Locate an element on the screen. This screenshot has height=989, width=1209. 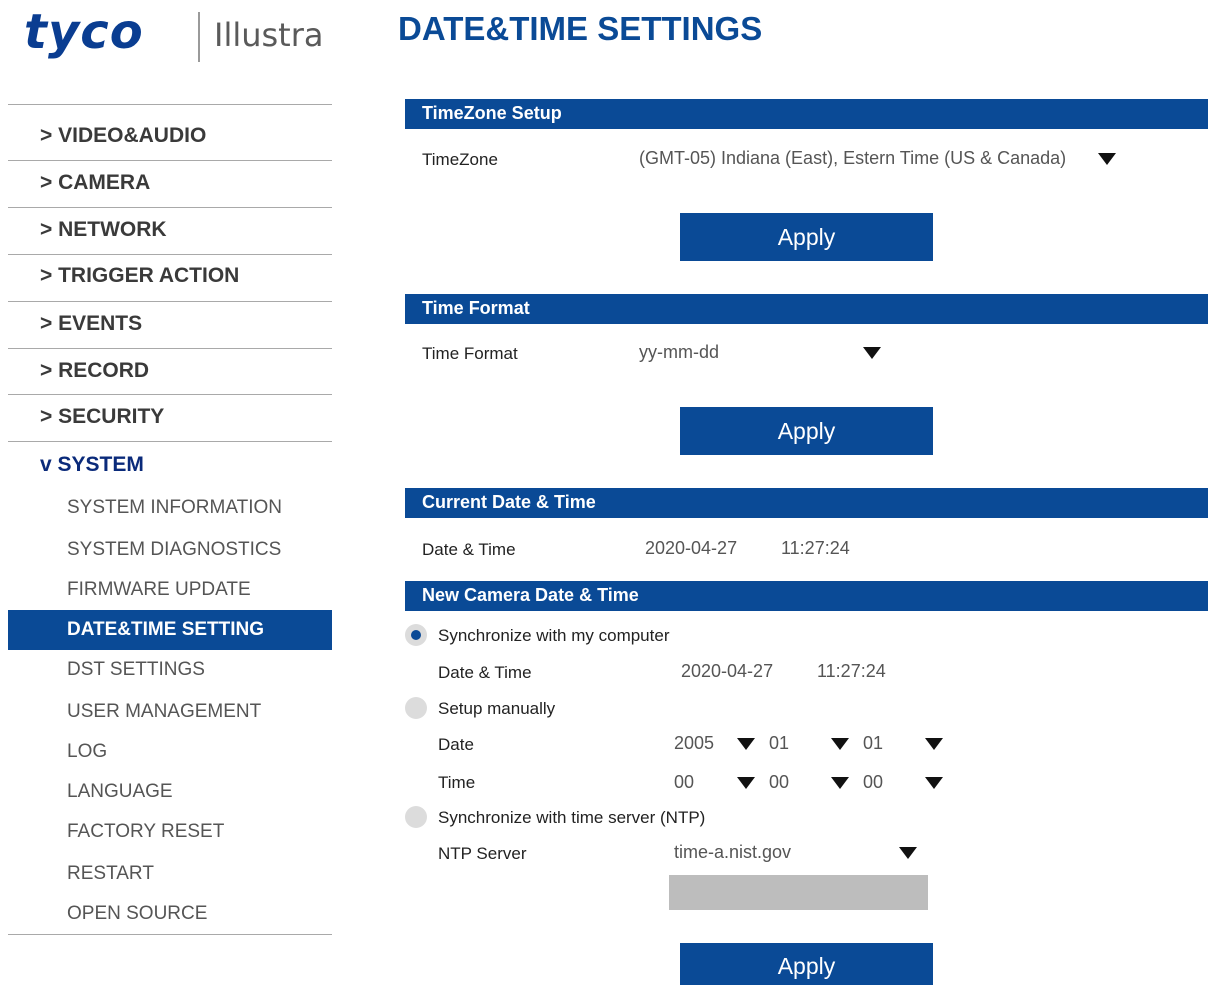
date-month-dropdown-icon is located at coordinates (840, 744).